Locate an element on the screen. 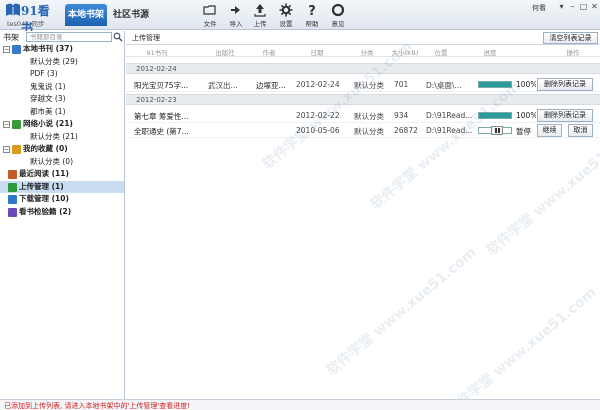 The width and height of the screenshot is (600, 410). download-manage-icon is located at coordinates (12, 199).